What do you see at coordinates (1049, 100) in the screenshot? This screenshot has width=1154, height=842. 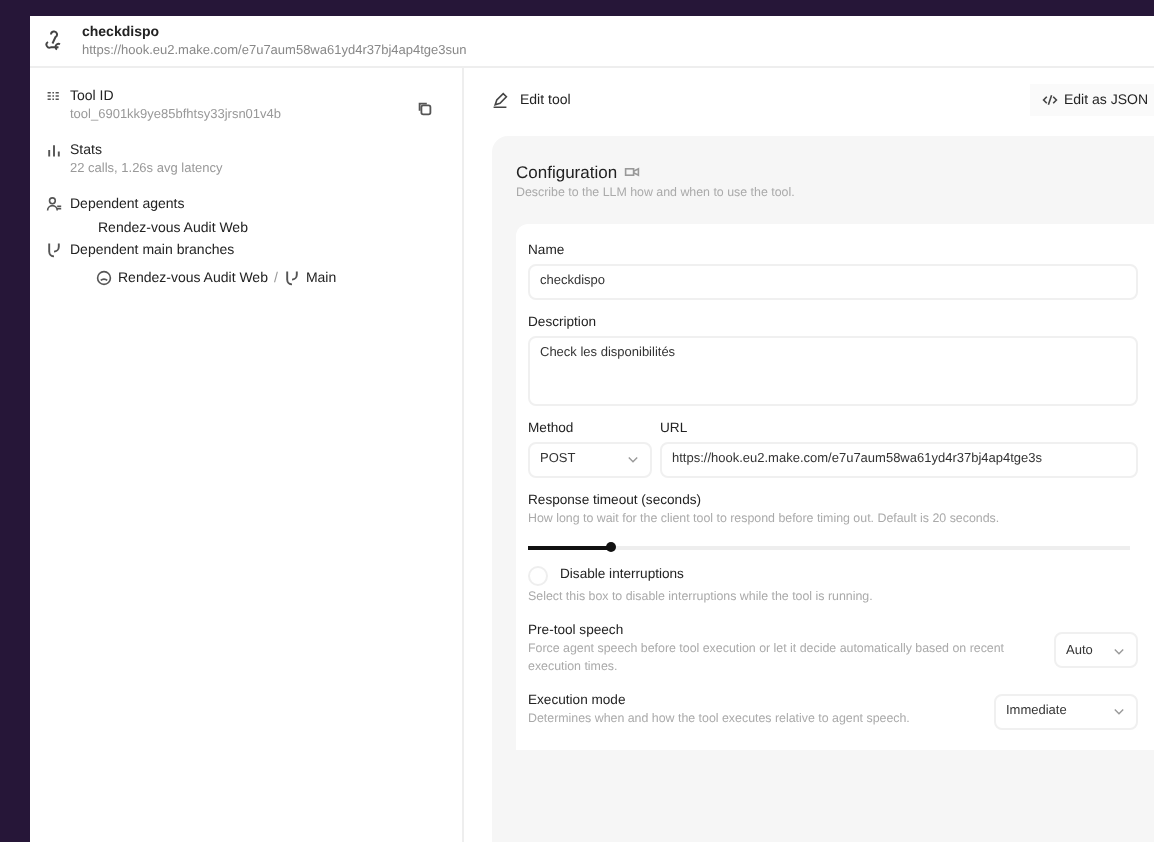 I see `code-icon` at bounding box center [1049, 100].